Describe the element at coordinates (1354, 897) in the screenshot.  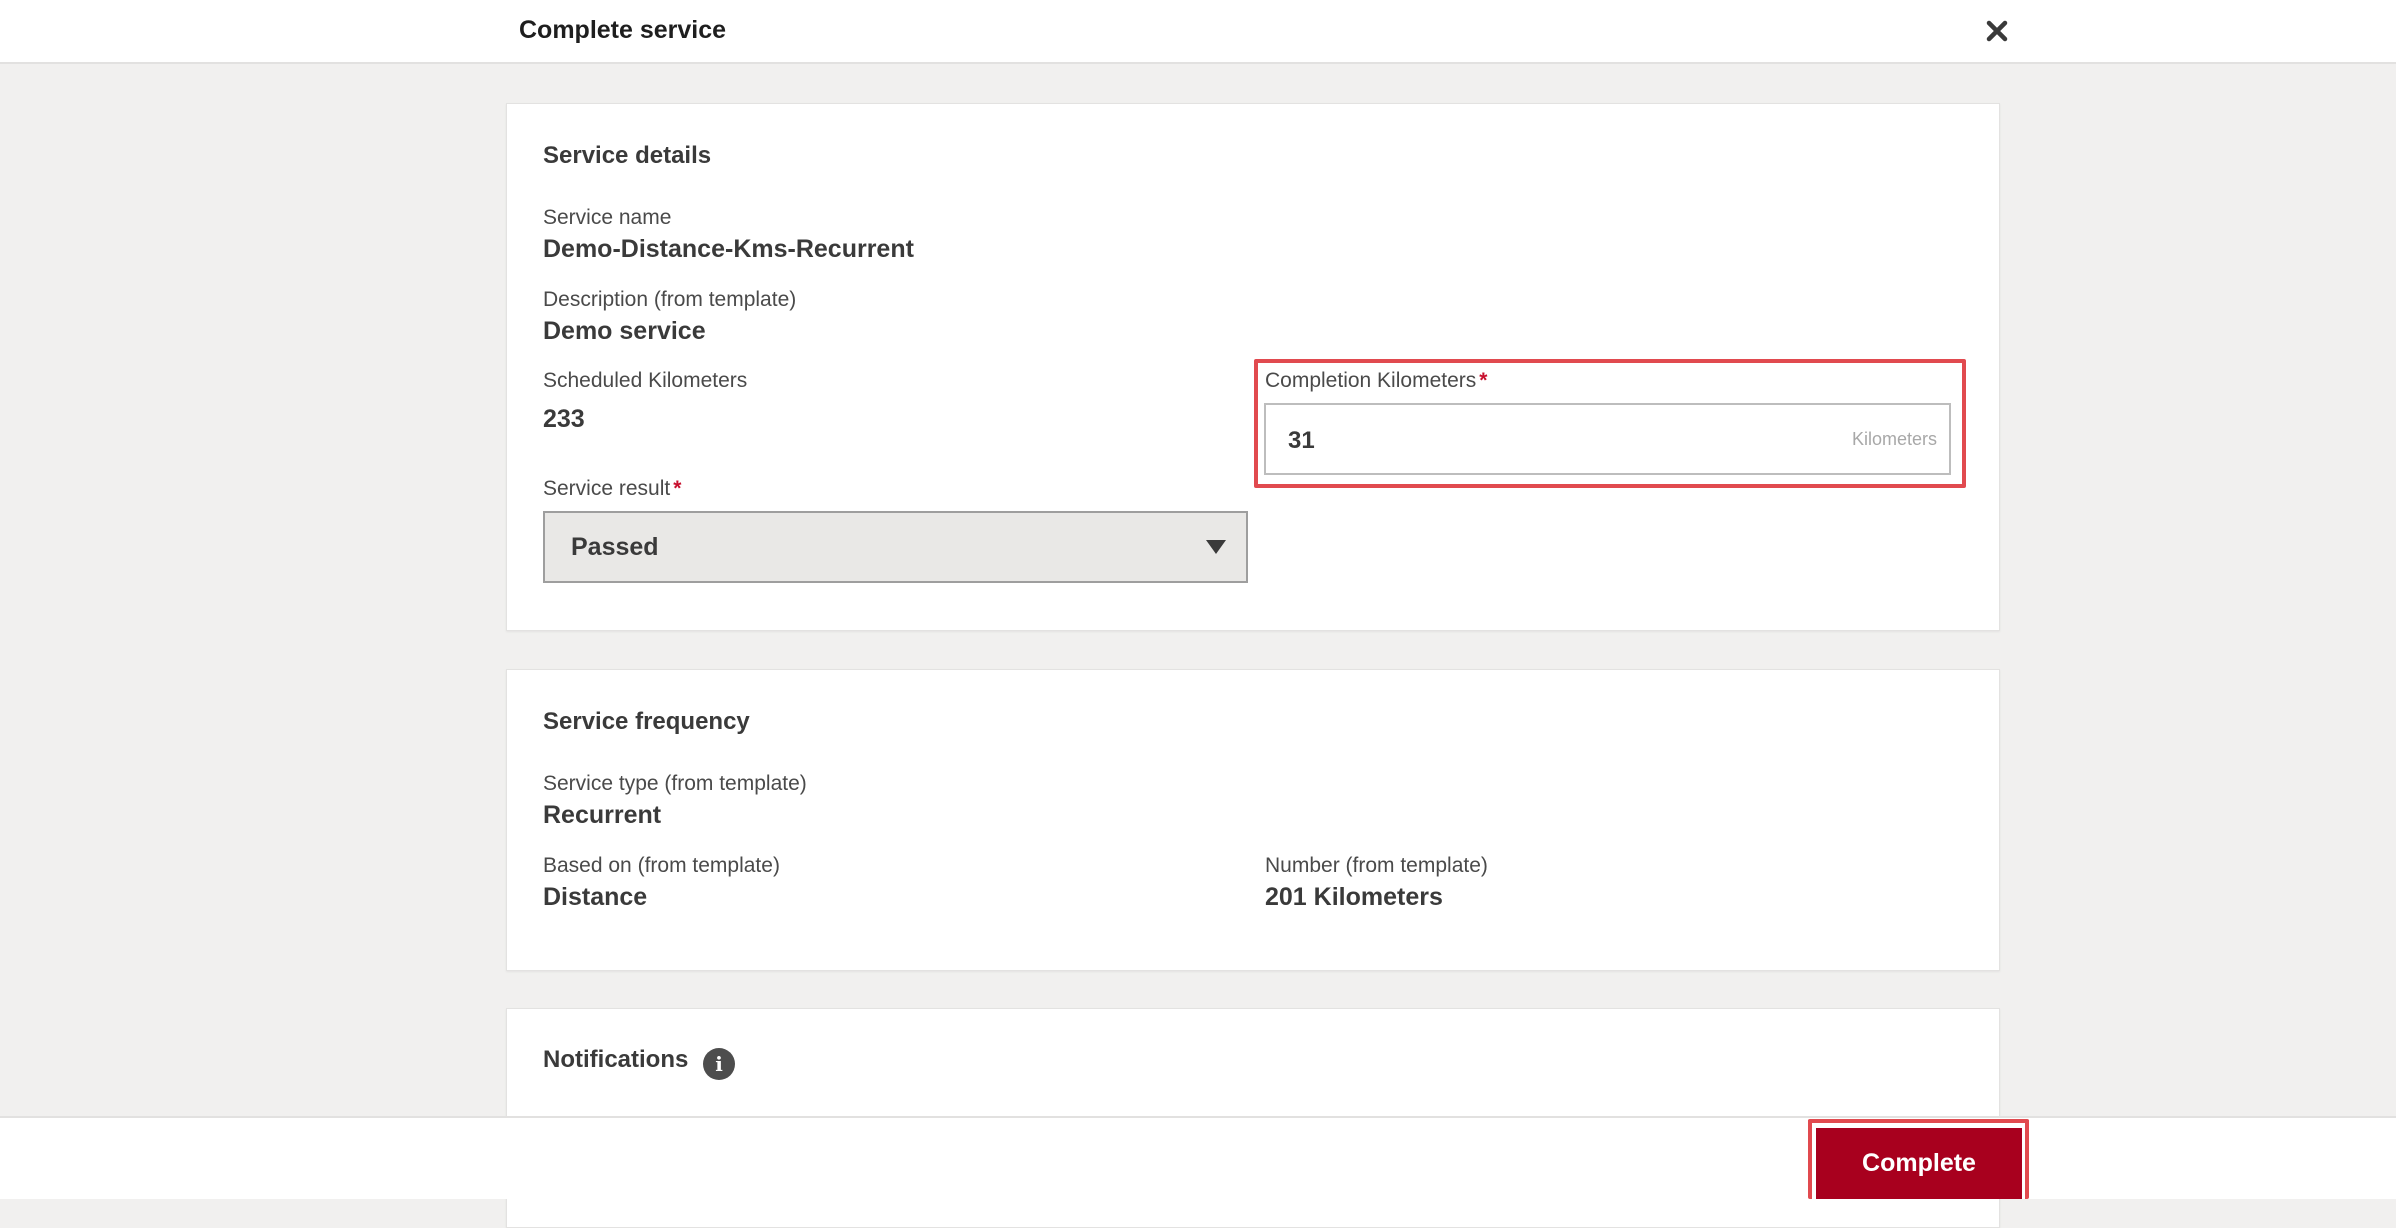
I see `number-value: 201 Kilometers` at that location.